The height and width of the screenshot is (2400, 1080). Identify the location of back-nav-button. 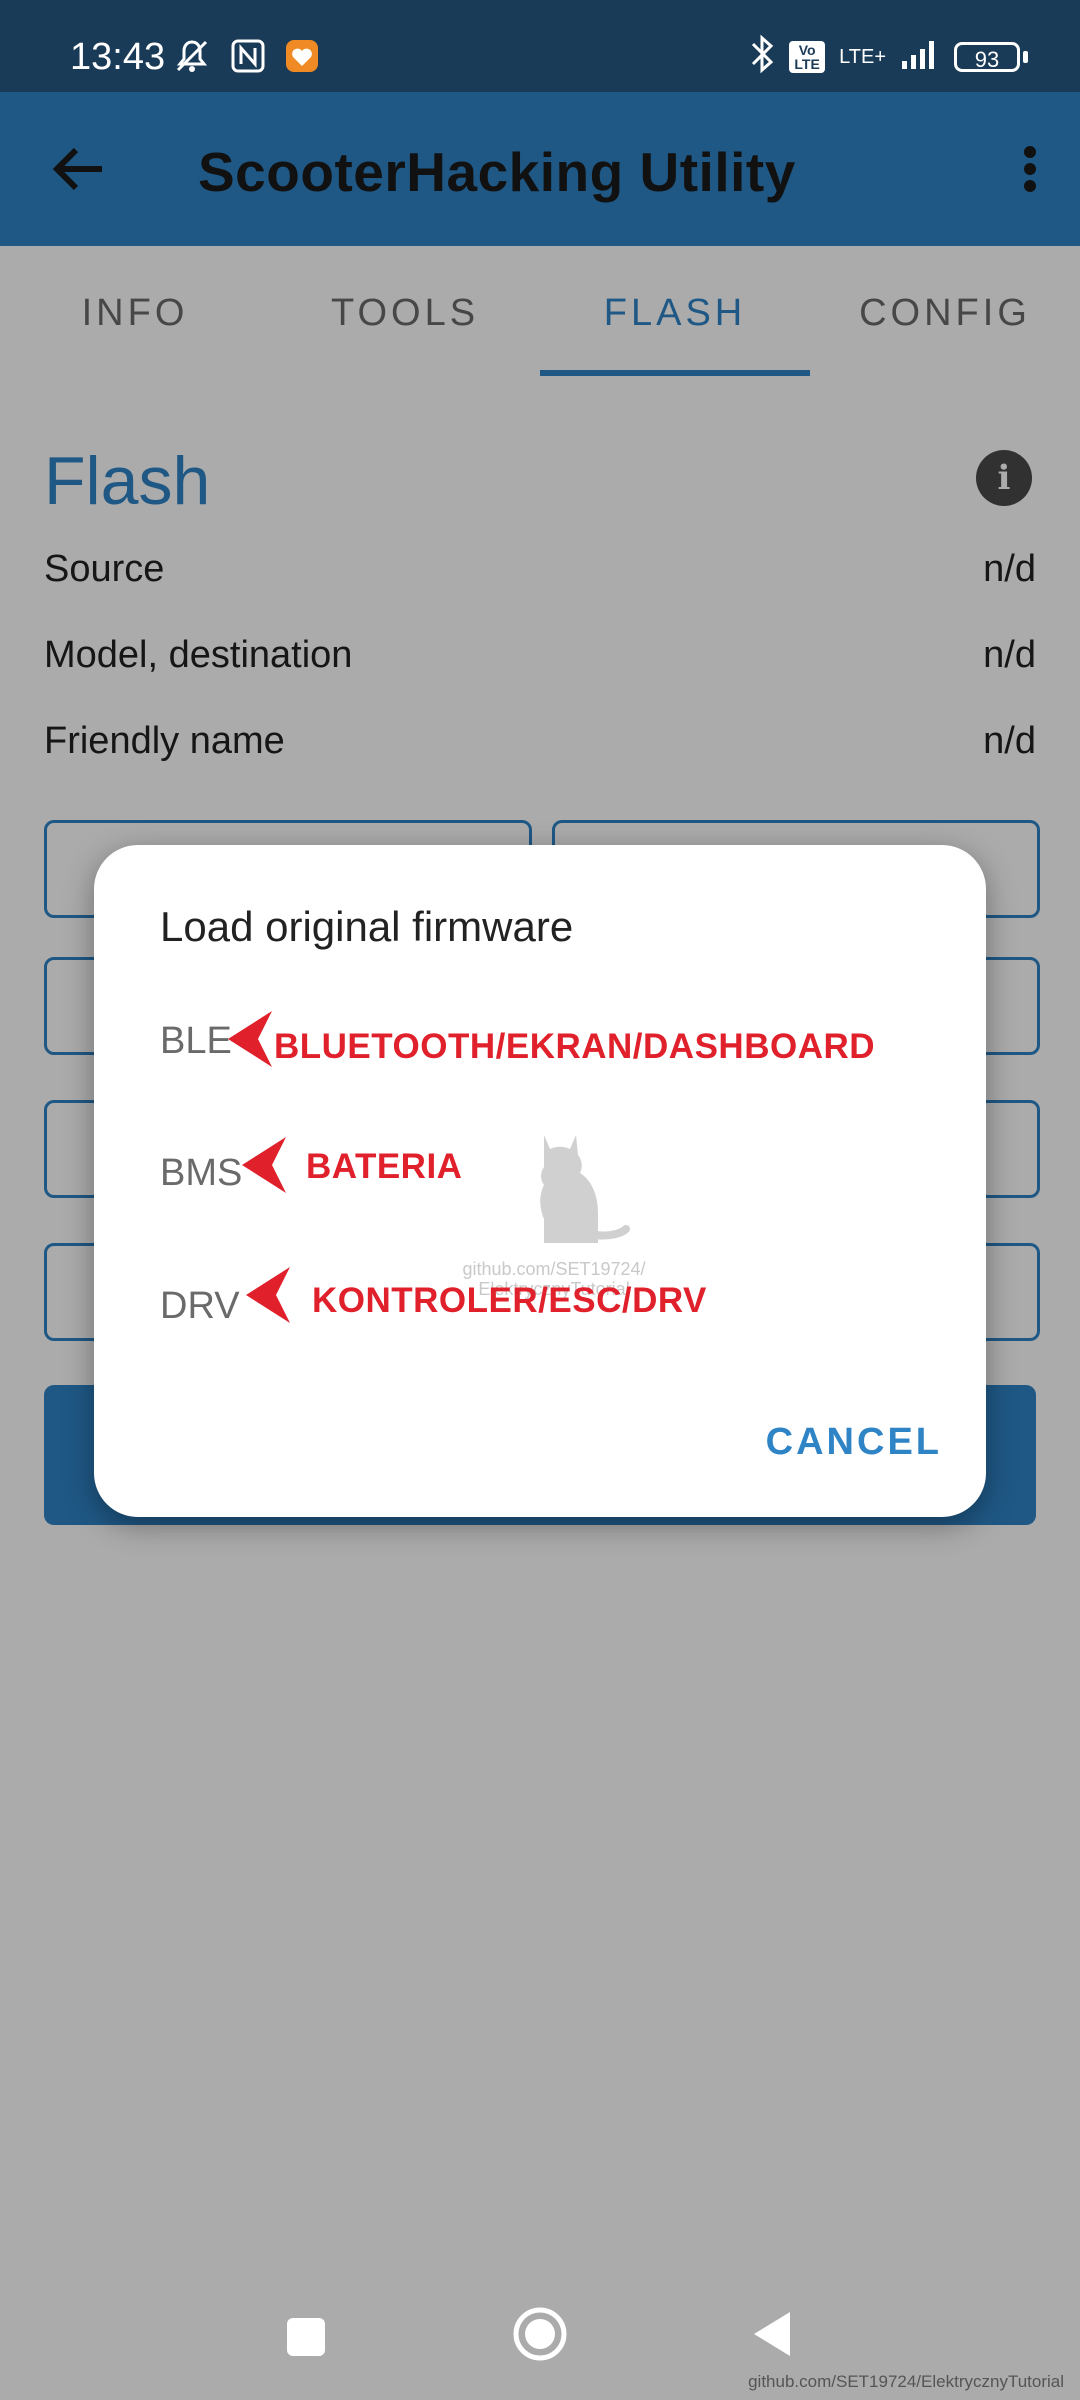
(772, 2336).